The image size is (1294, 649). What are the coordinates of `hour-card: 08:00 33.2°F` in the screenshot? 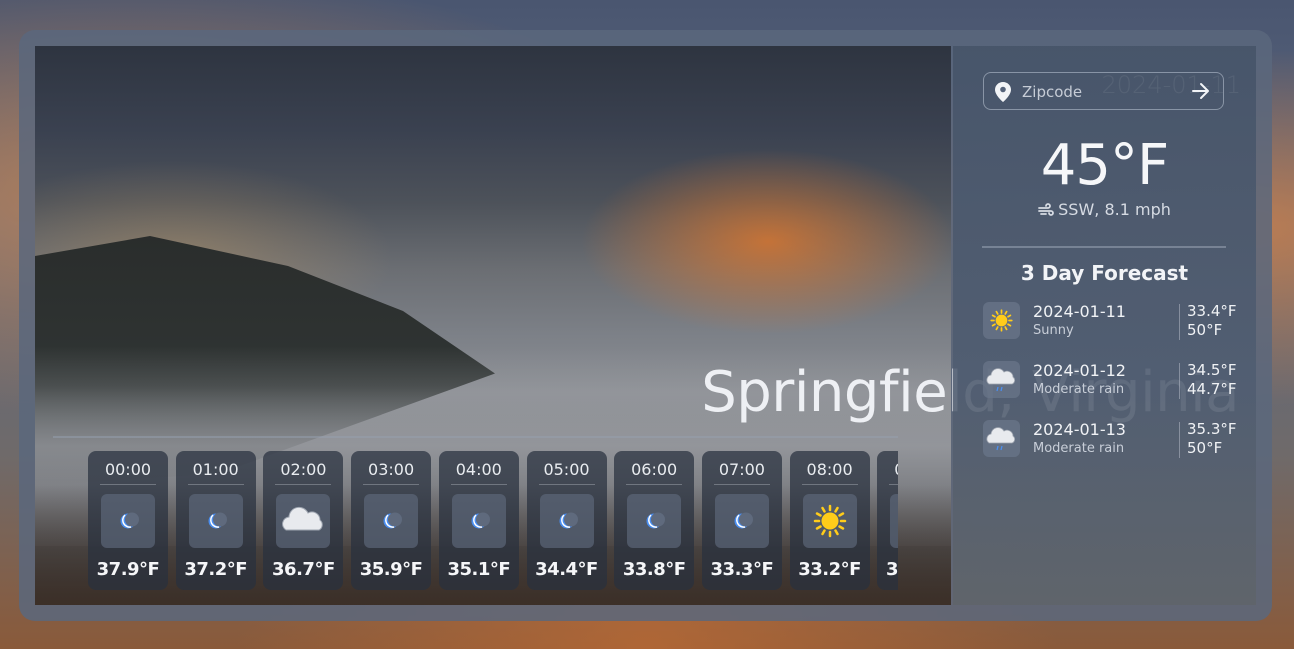 It's located at (829, 520).